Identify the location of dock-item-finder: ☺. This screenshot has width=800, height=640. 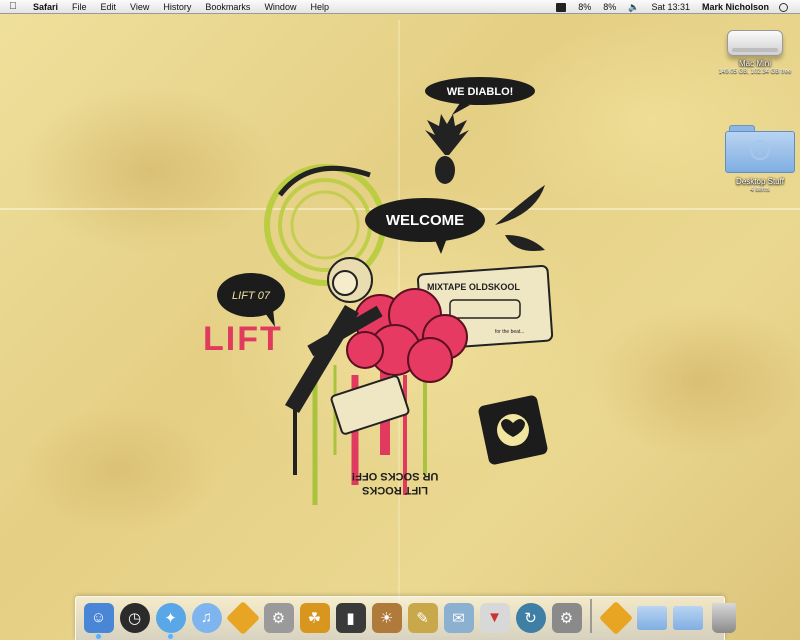
(98, 619).